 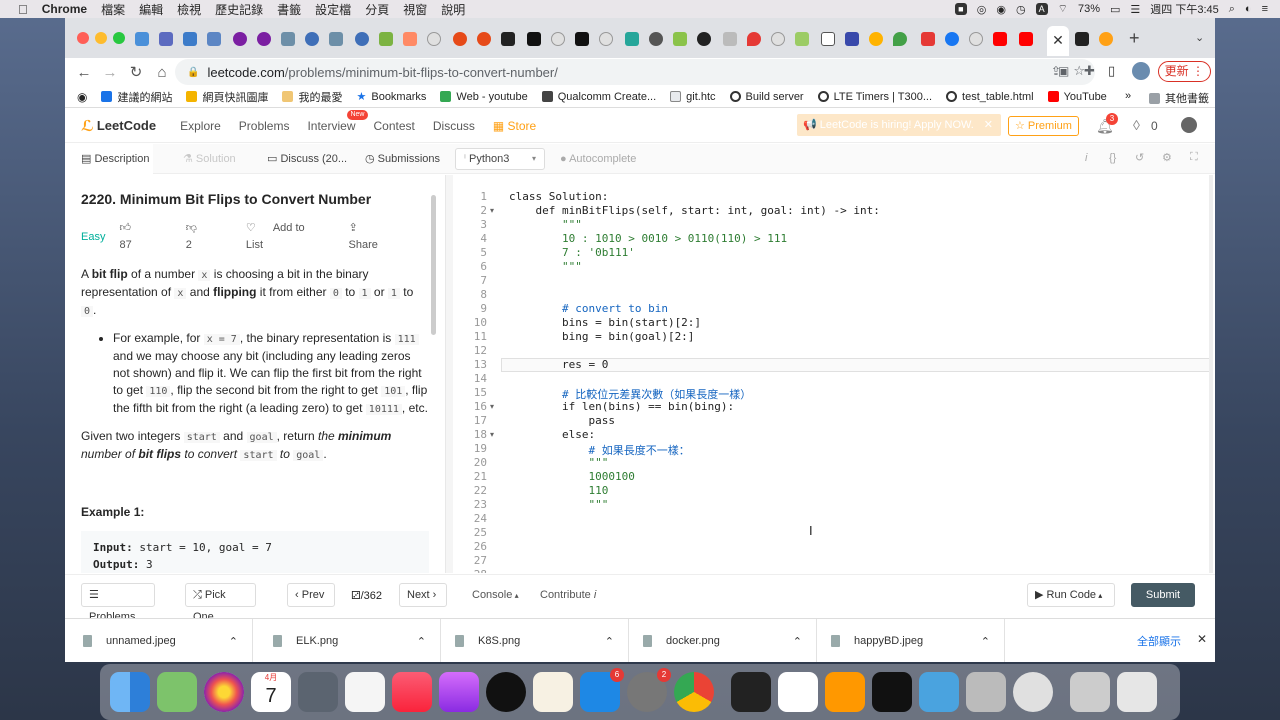 What do you see at coordinates (495, 595) in the screenshot?
I see `console-button: Console ▴` at bounding box center [495, 595].